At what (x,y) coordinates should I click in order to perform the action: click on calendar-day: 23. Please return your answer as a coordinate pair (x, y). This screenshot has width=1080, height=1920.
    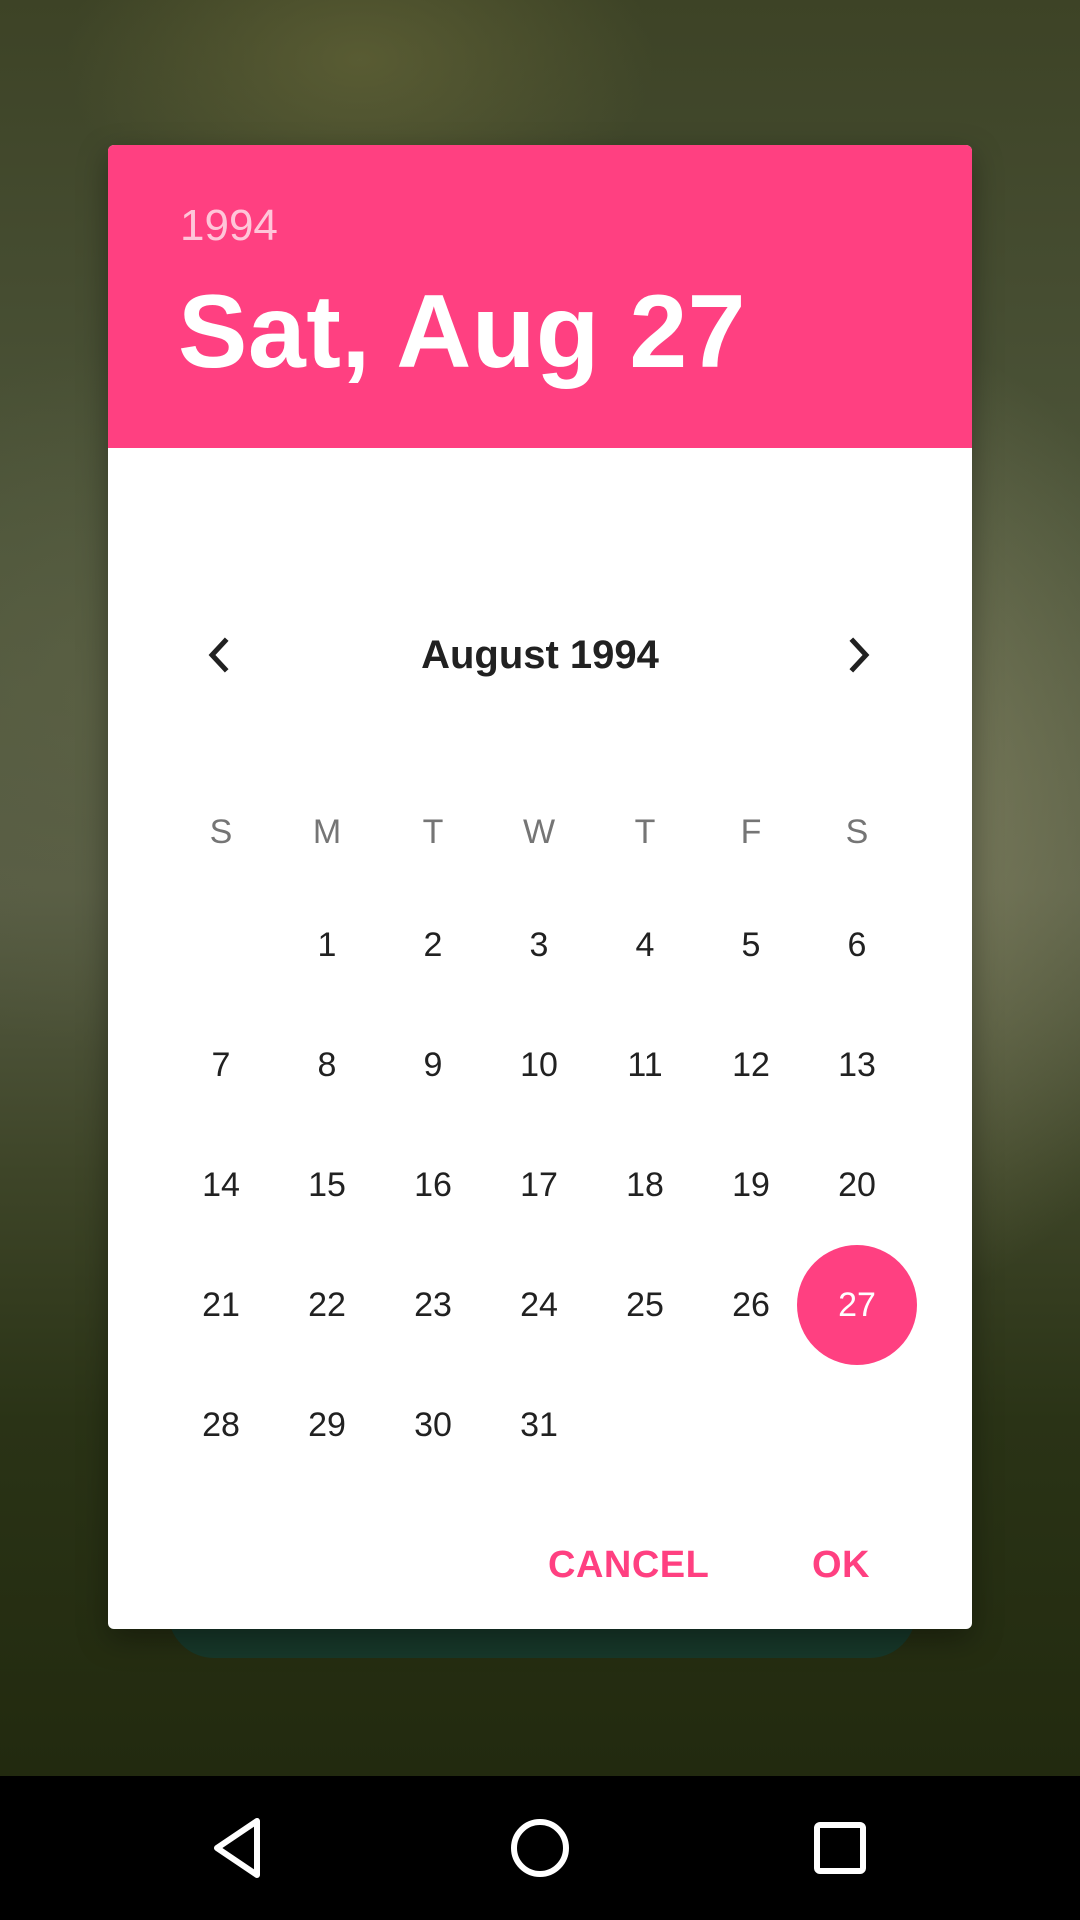
    Looking at the image, I should click on (433, 1305).